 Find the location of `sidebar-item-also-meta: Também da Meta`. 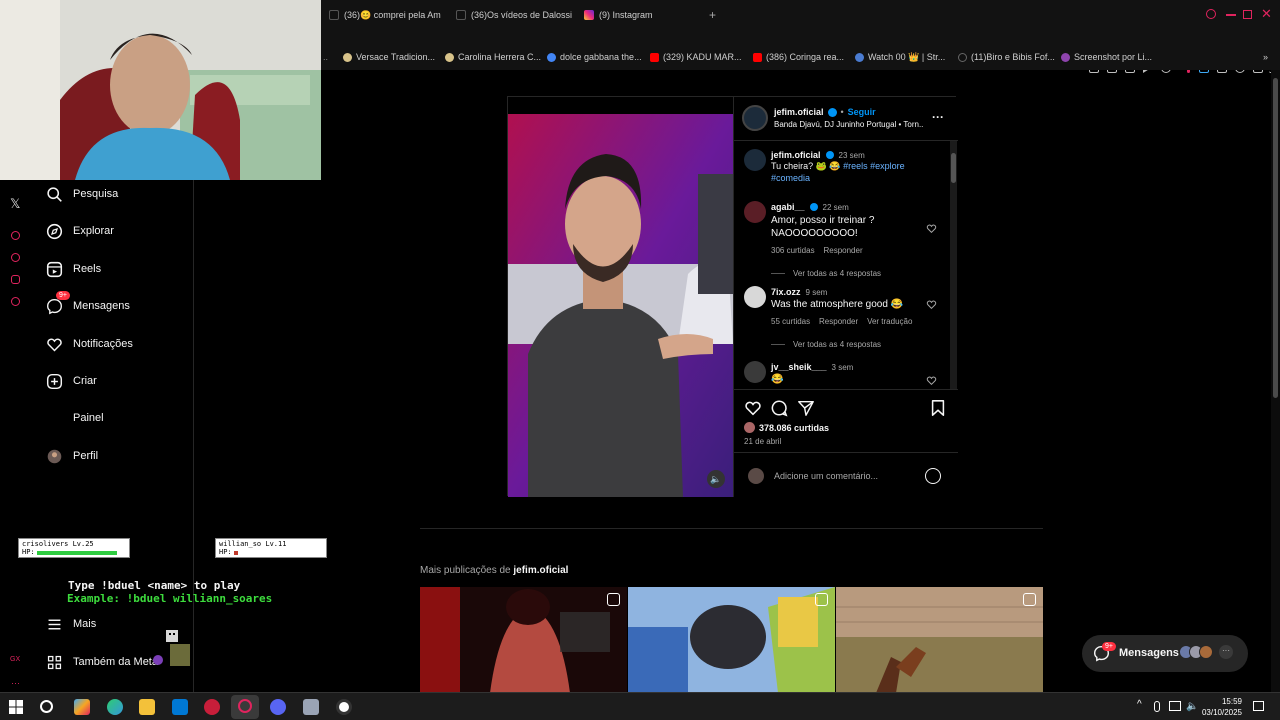

sidebar-item-also-meta: Também da Meta is located at coordinates (102, 662).